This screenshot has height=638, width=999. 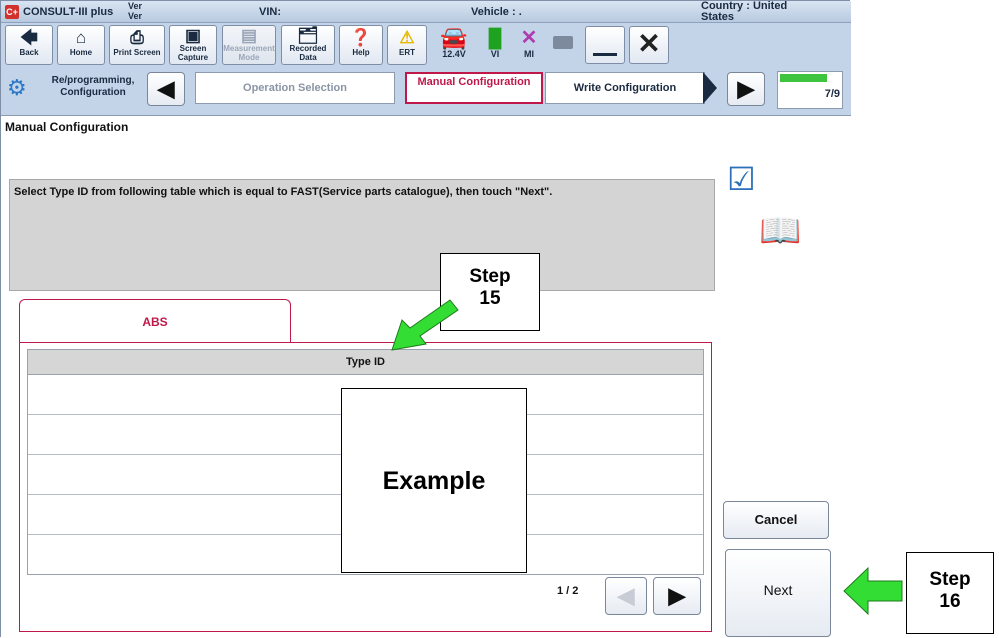 I want to click on reprogramming-icon: ⚙, so click(x=17, y=87).